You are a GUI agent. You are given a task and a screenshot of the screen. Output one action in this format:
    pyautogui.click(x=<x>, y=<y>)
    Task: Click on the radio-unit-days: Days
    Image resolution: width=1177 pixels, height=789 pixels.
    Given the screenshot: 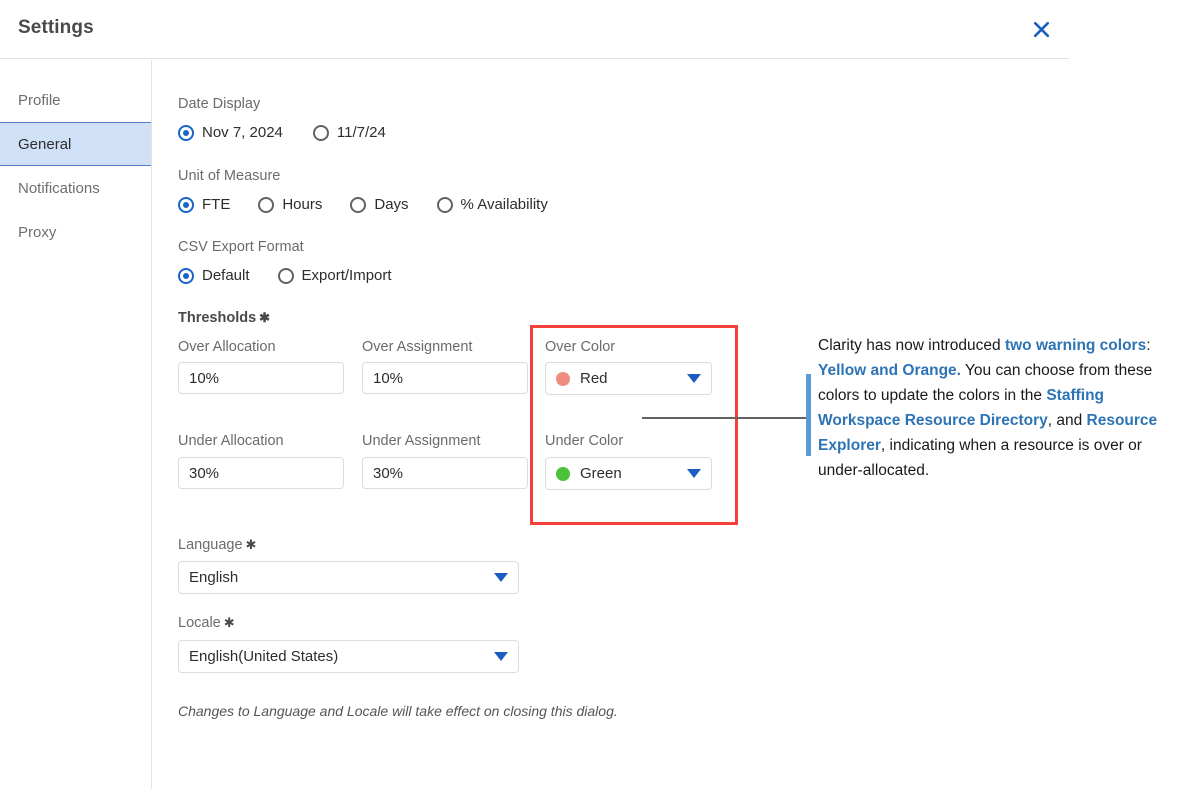 What is the action you would take?
    pyautogui.click(x=379, y=204)
    